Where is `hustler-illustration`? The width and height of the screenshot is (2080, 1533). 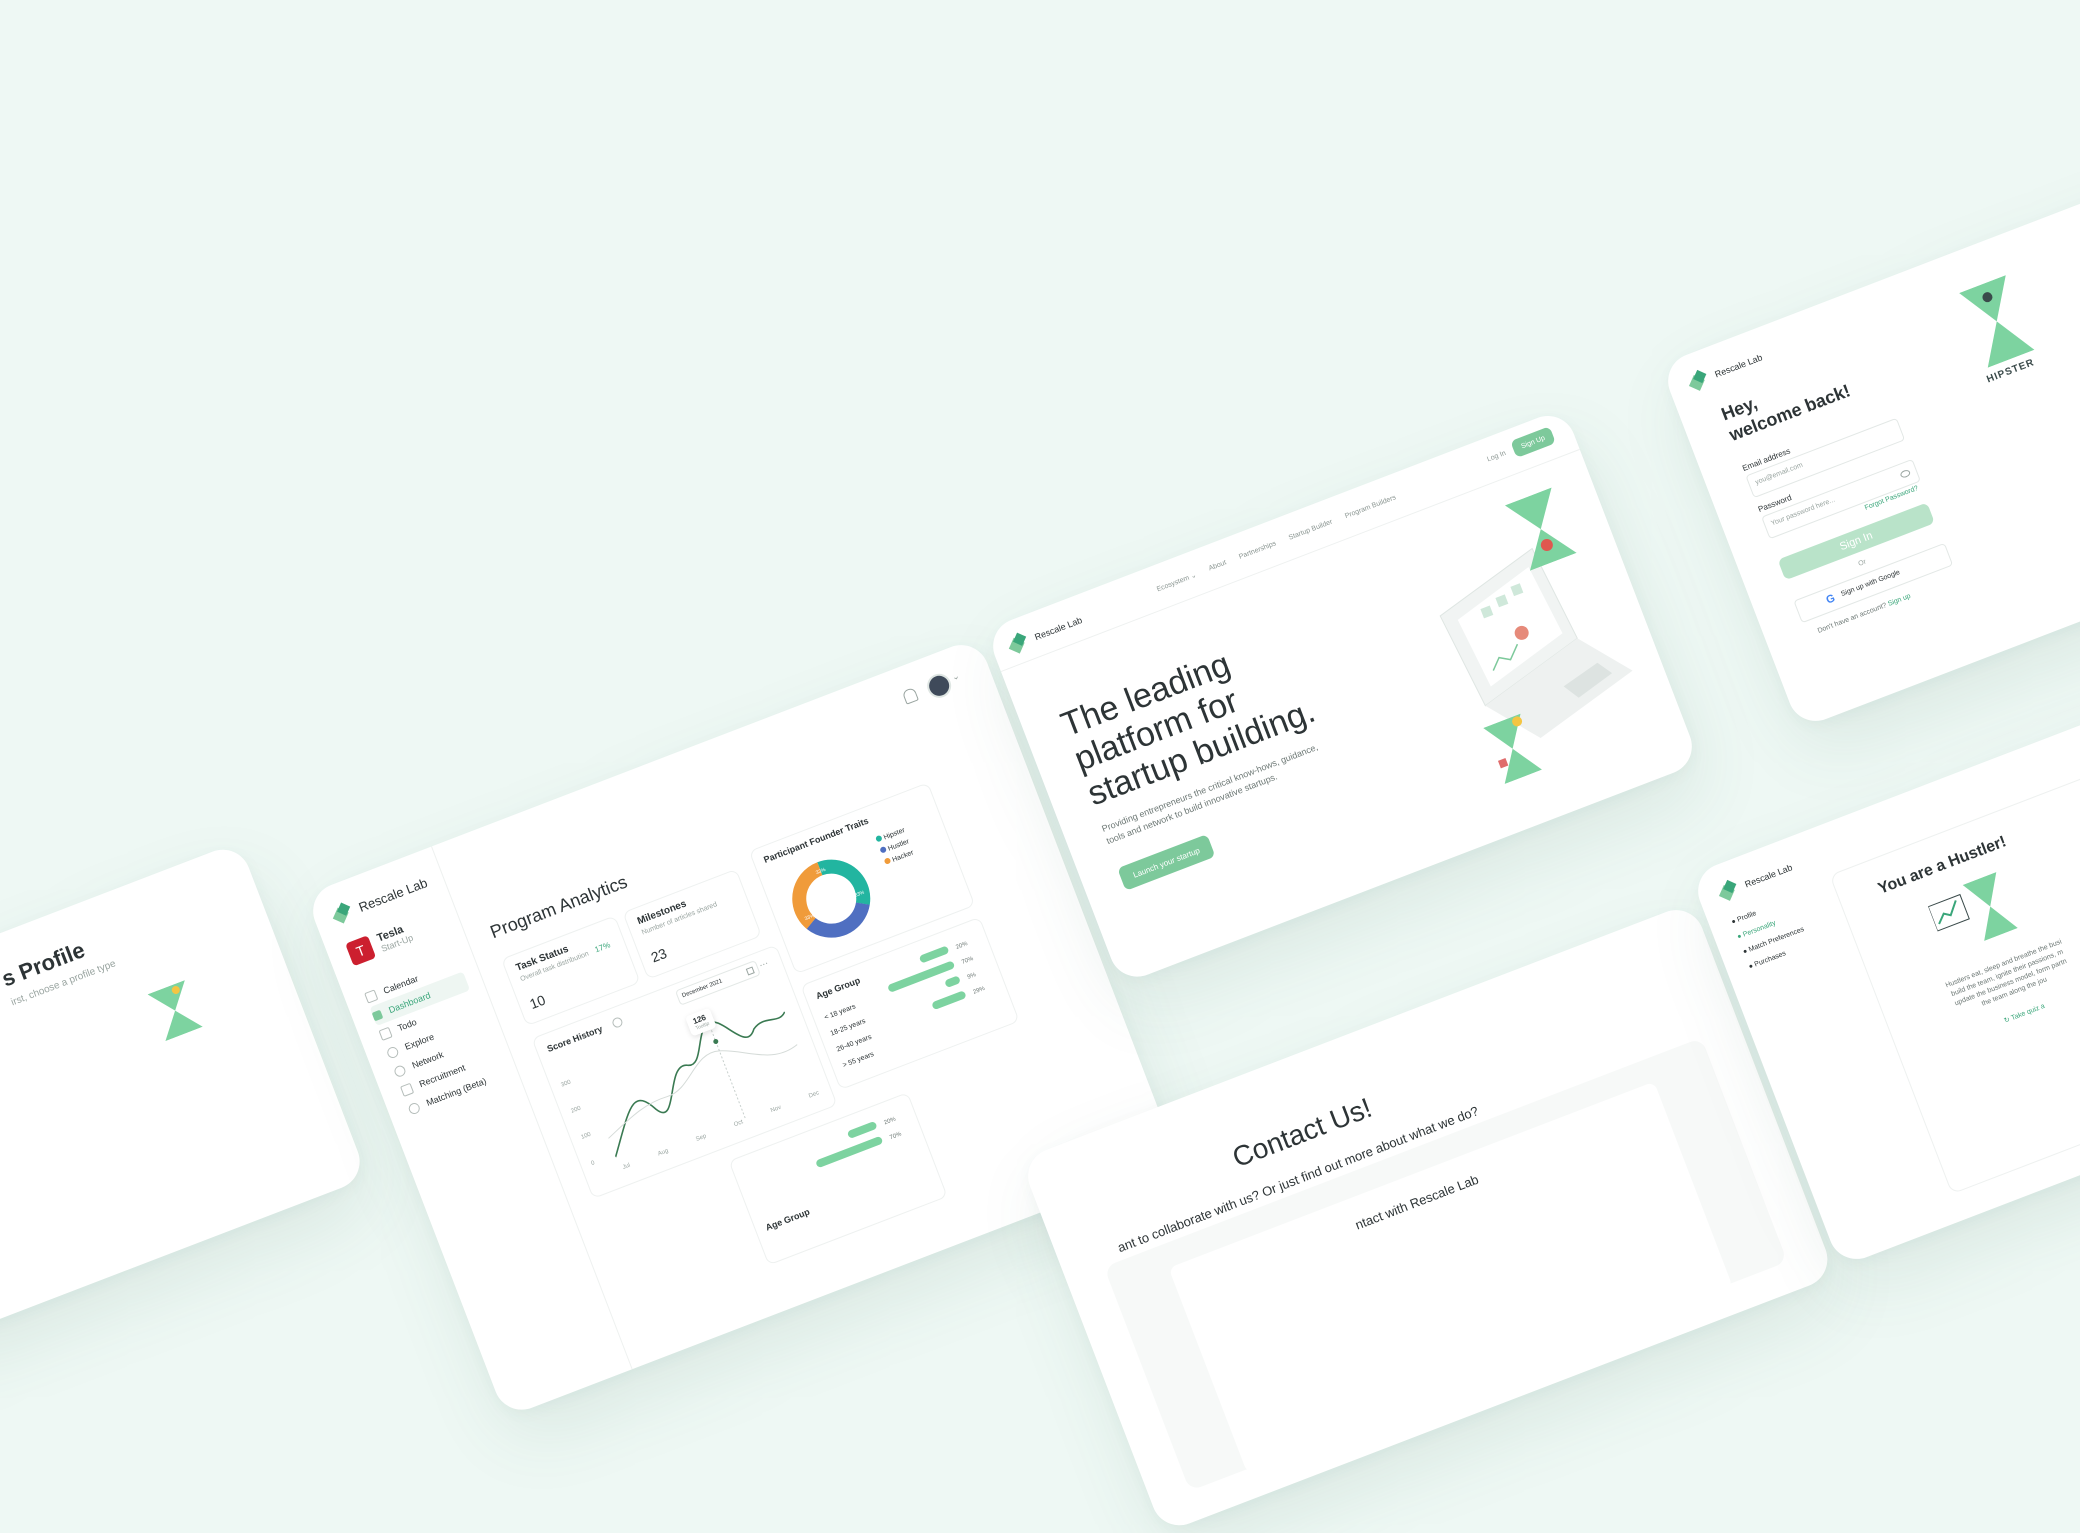
hustler-illustration is located at coordinates (1973, 913).